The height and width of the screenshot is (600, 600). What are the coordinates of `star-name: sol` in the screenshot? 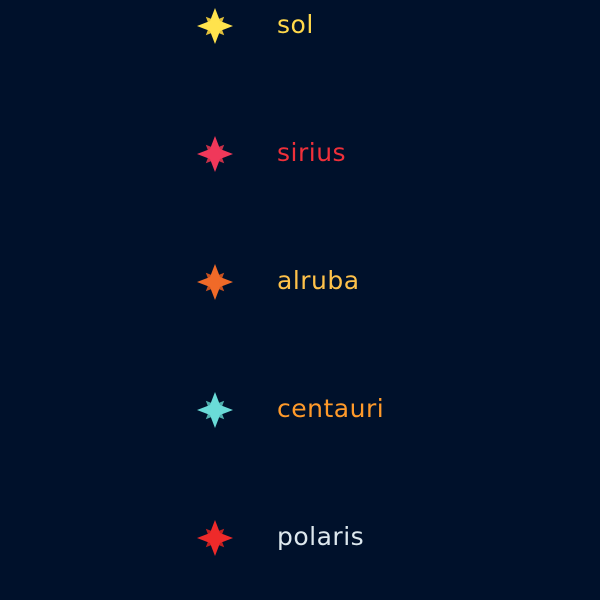 It's located at (295, 24).